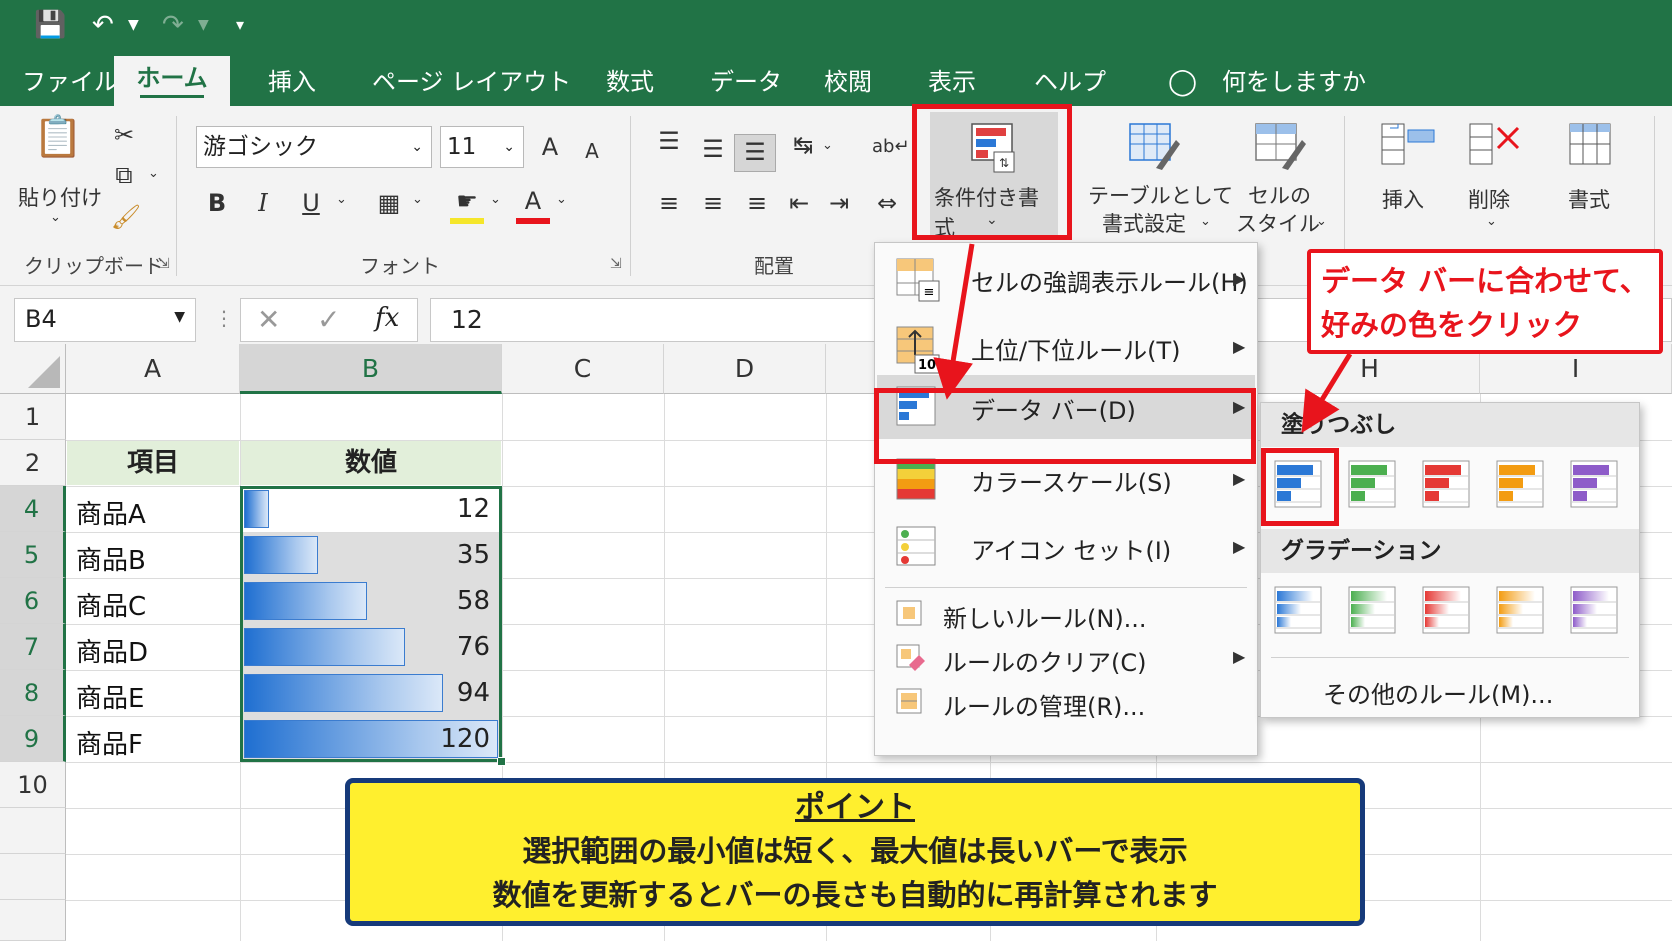  Describe the element at coordinates (1485, 281) in the screenshot. I see `callout-line-1: データ バーに合わせて、` at that location.